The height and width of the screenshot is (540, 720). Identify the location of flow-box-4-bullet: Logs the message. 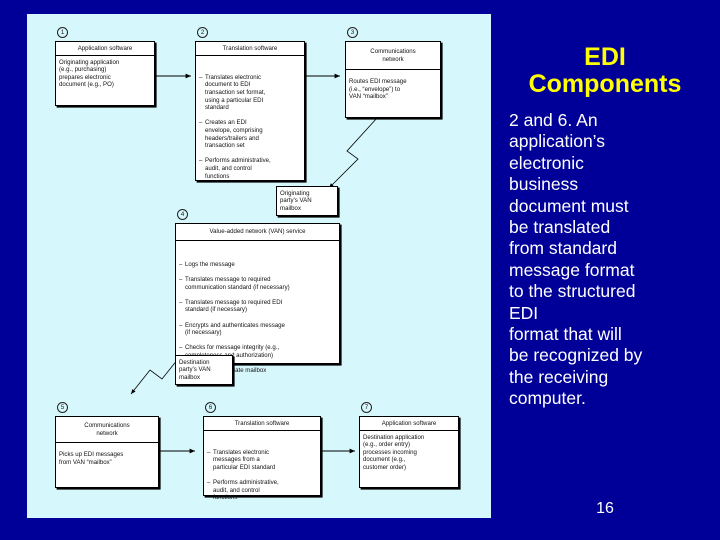
(257, 265).